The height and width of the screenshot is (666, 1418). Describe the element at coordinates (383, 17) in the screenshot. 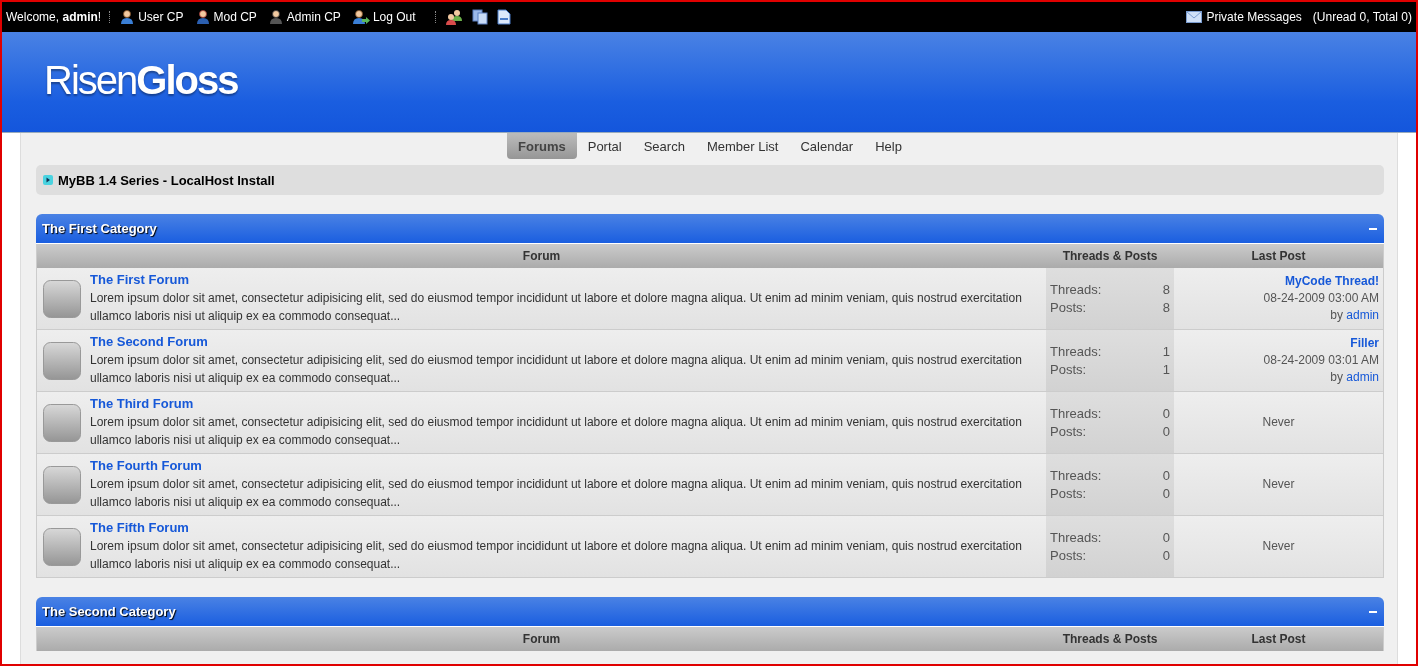

I see `topbar-link: Log Out` at that location.